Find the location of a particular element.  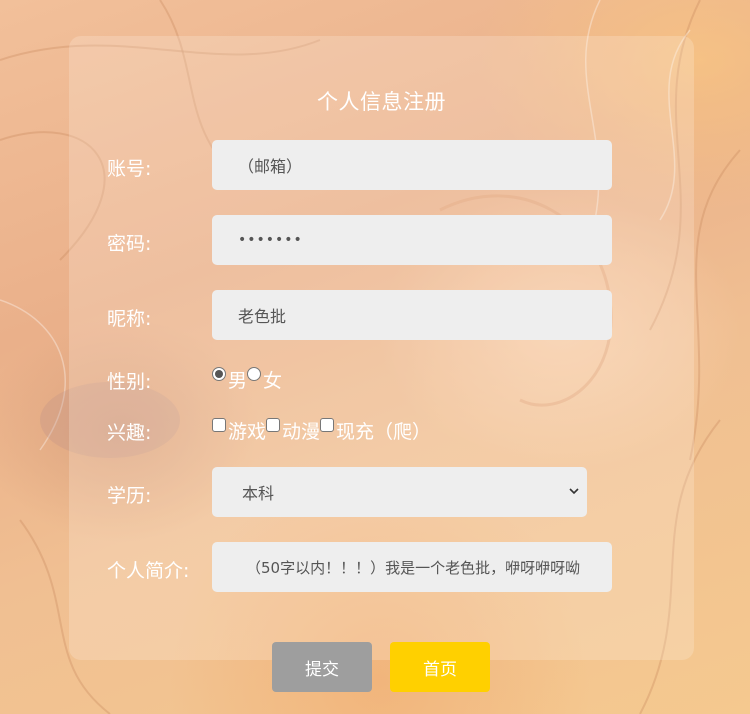

hobby-reallife-label: 现充（爬） is located at coordinates (384, 432).